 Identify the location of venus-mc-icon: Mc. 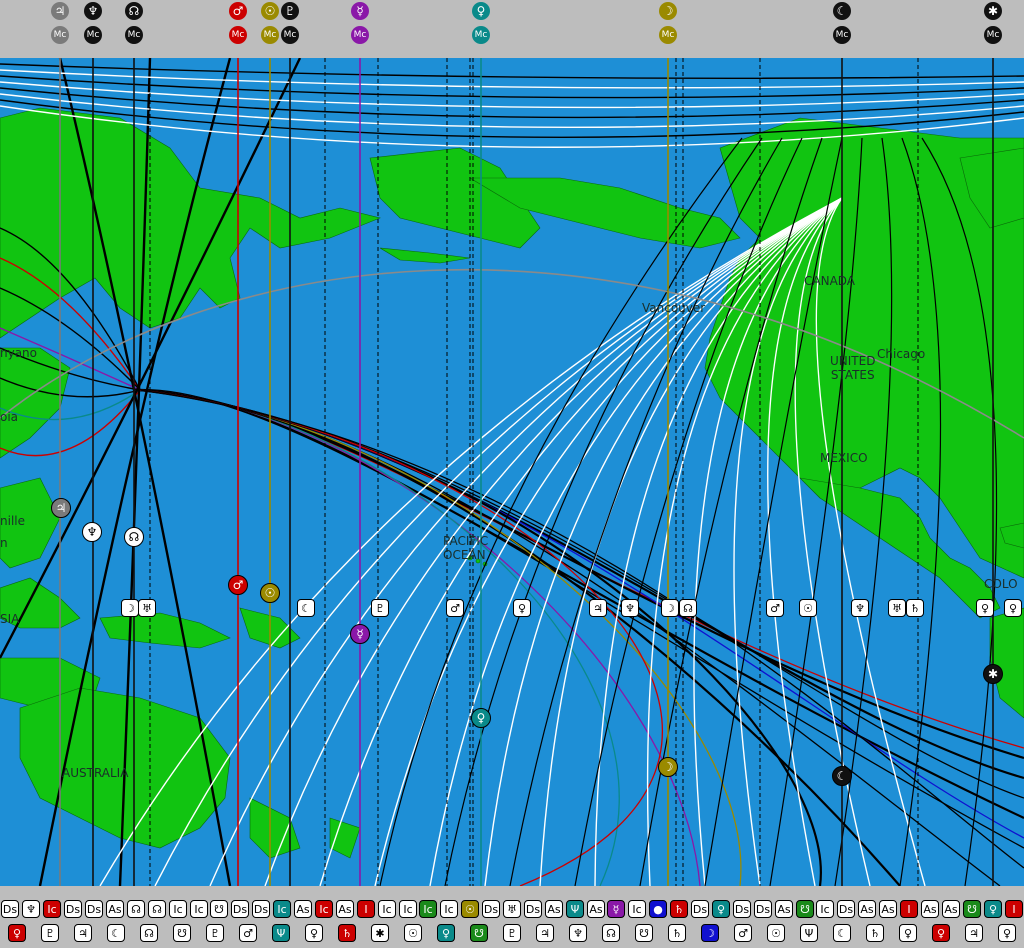
(481, 35).